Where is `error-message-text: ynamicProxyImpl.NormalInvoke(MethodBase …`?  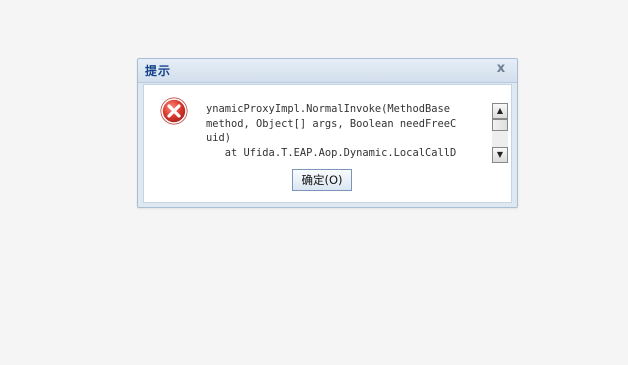 error-message-text: ynamicProxyImpl.NormalInvoke(MethodBase … is located at coordinates (348, 131).